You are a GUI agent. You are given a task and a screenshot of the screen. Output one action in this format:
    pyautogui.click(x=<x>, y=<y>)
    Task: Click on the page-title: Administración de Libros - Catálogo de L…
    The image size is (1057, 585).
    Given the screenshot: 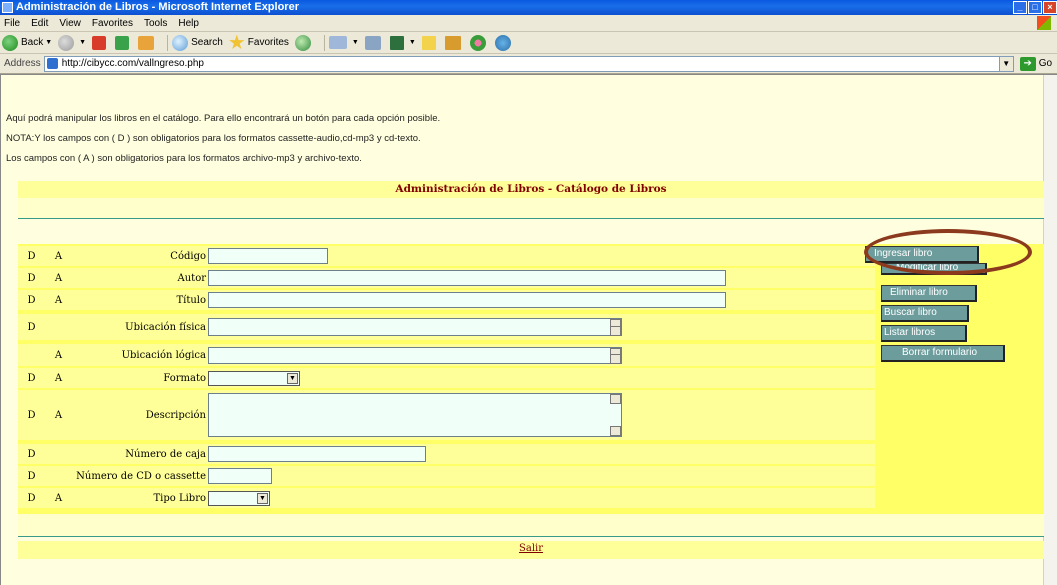 What is the action you would take?
    pyautogui.click(x=531, y=189)
    